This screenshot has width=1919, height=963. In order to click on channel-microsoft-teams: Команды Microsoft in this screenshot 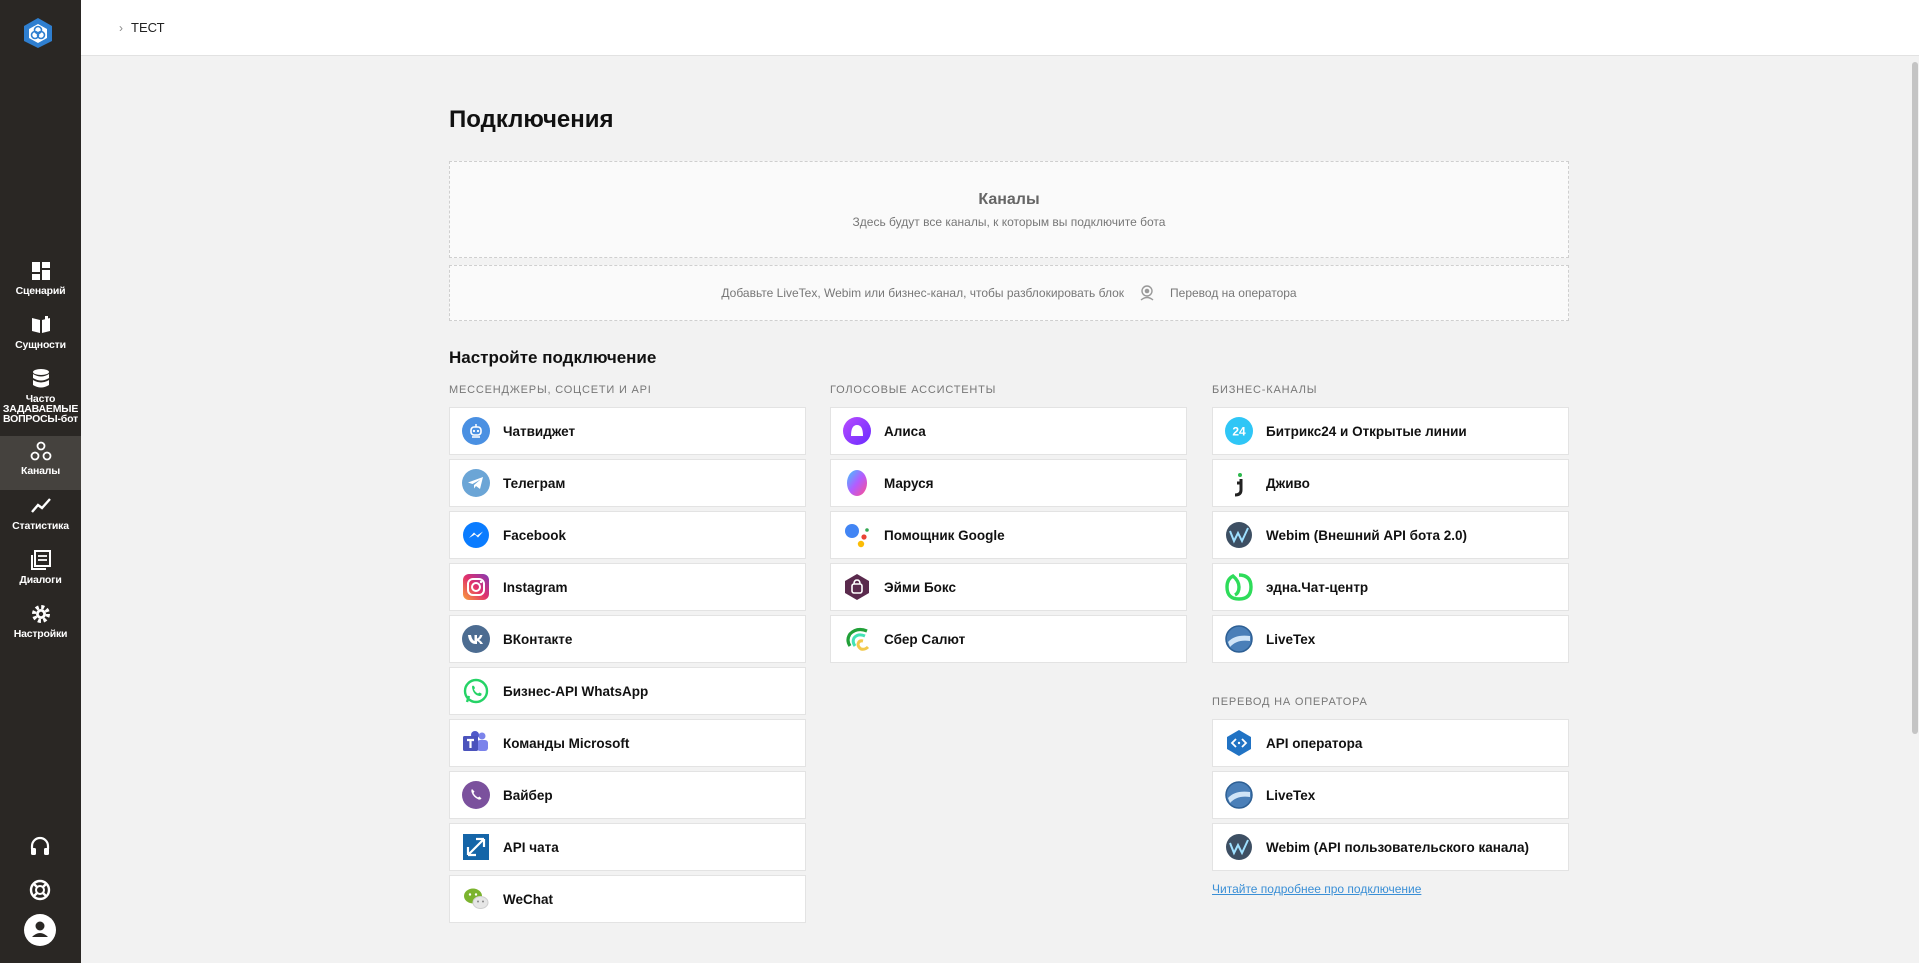, I will do `click(627, 743)`.